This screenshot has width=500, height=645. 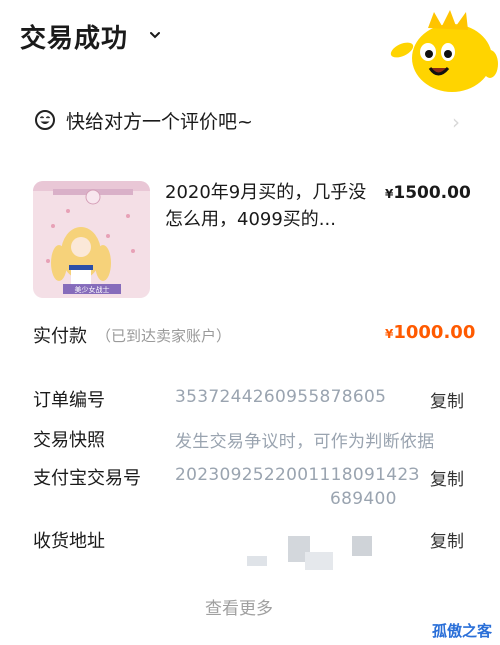 I want to click on copy-alipay-button: 复制, so click(x=447, y=477).